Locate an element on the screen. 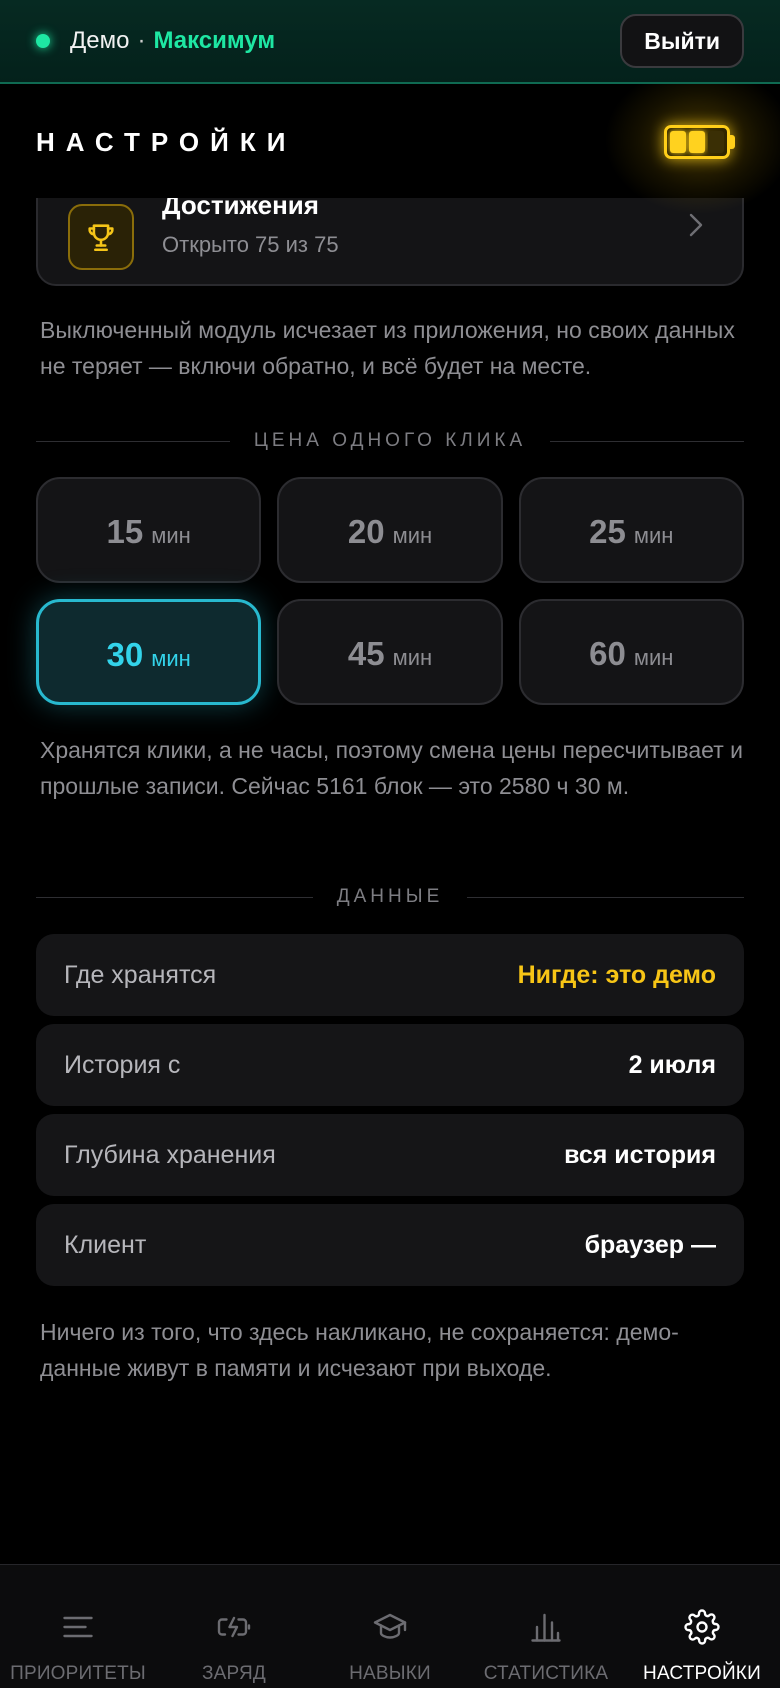 The width and height of the screenshot is (780, 1688). graduation-cap-icon is located at coordinates (390, 1626).